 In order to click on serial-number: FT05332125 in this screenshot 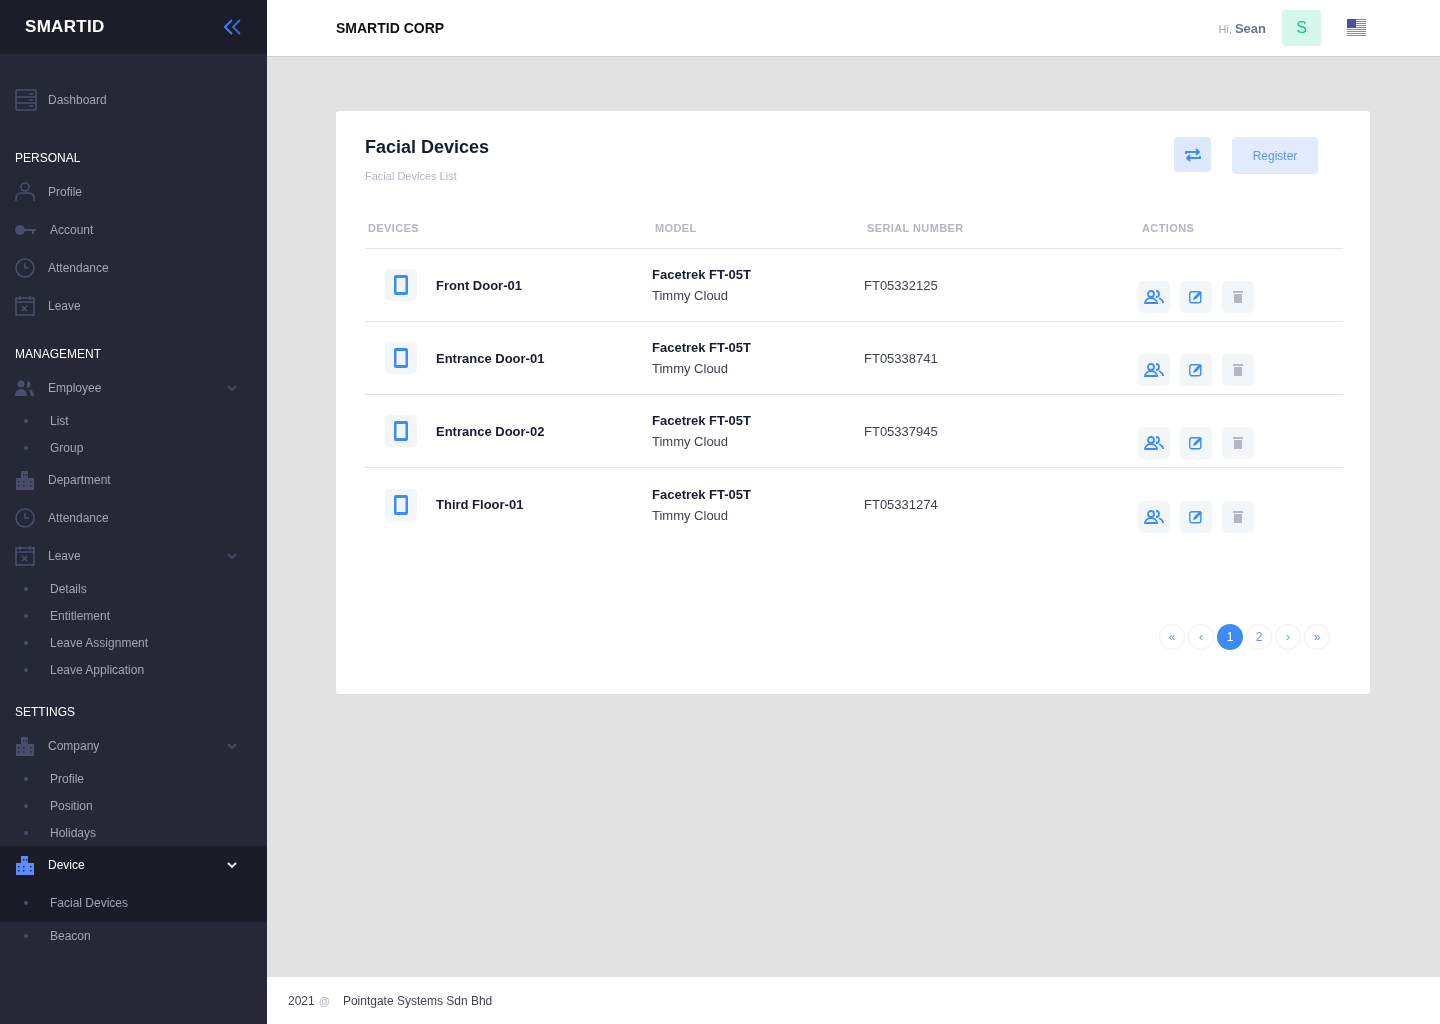, I will do `click(901, 285)`.